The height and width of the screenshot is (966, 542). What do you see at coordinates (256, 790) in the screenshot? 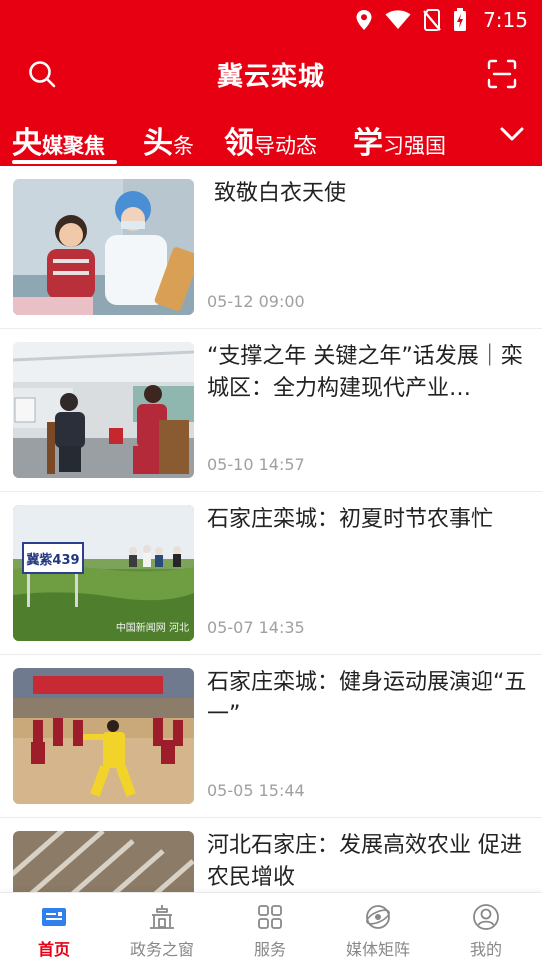
I see `news-time: 05-05 15:44` at bounding box center [256, 790].